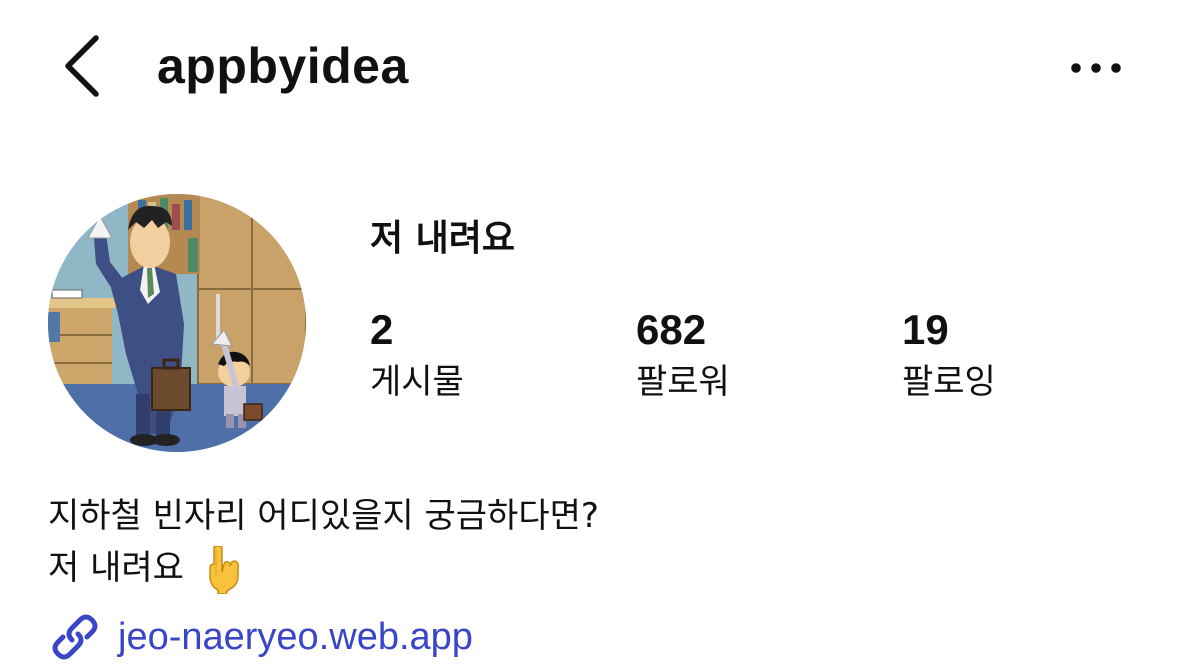  What do you see at coordinates (443, 238) in the screenshot?
I see `profile-display-name: 저 내려요` at bounding box center [443, 238].